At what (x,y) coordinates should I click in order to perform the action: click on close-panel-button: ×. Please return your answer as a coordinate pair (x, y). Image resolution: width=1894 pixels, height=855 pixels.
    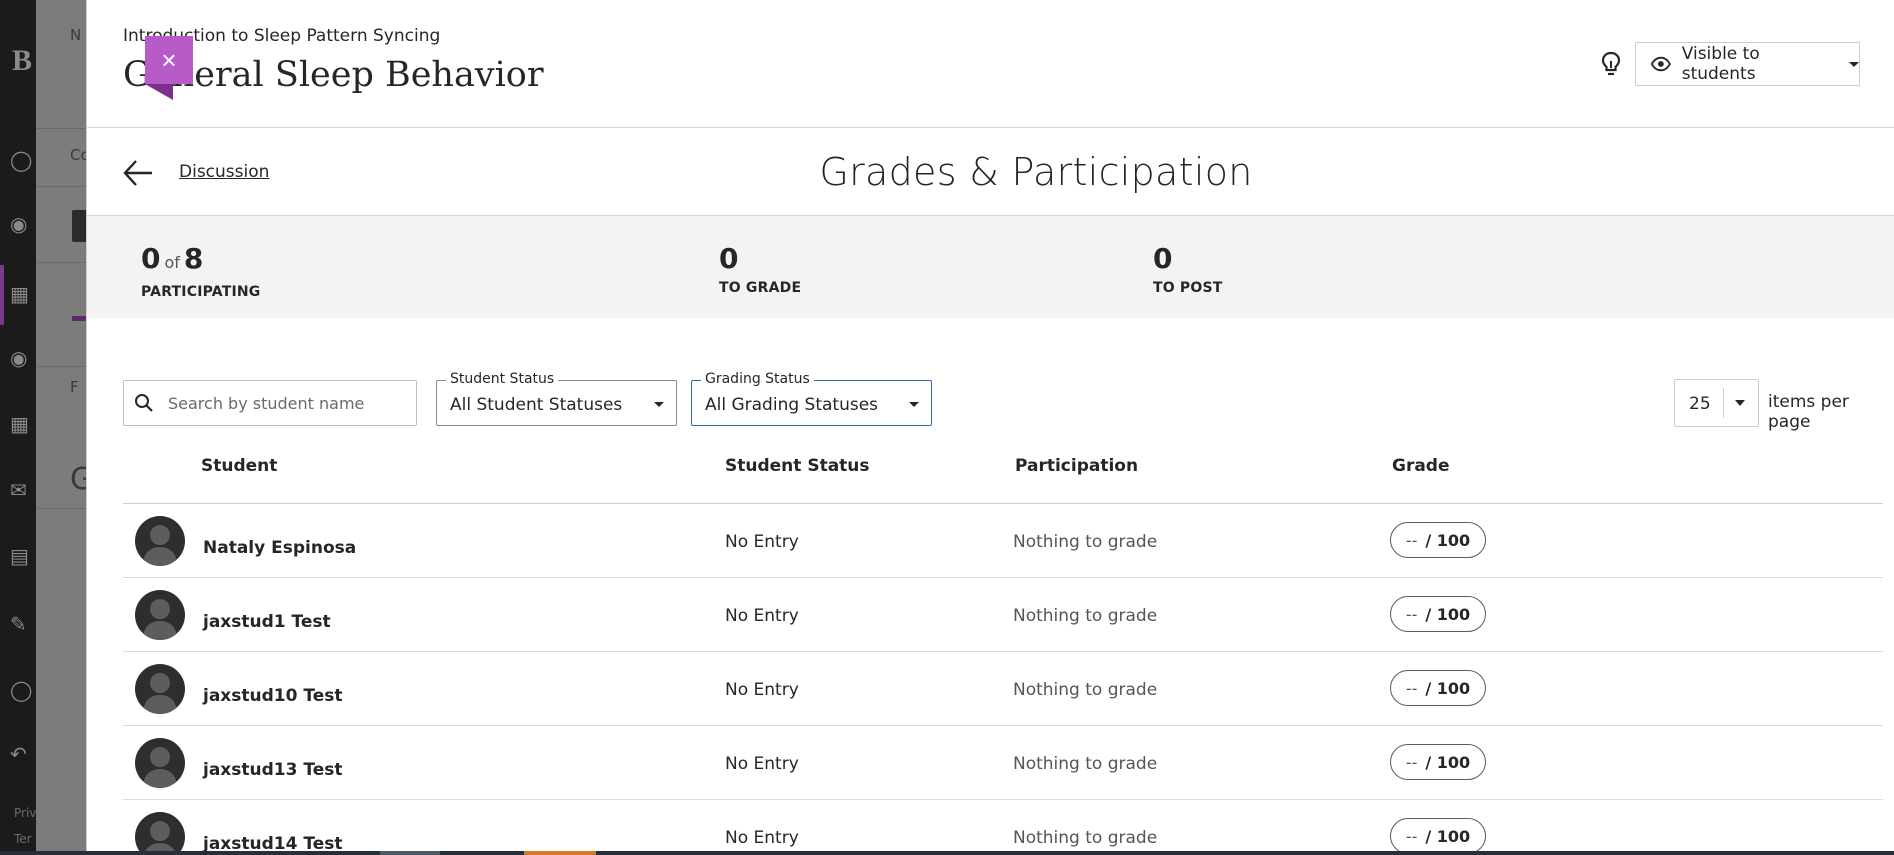
    Looking at the image, I should click on (169, 60).